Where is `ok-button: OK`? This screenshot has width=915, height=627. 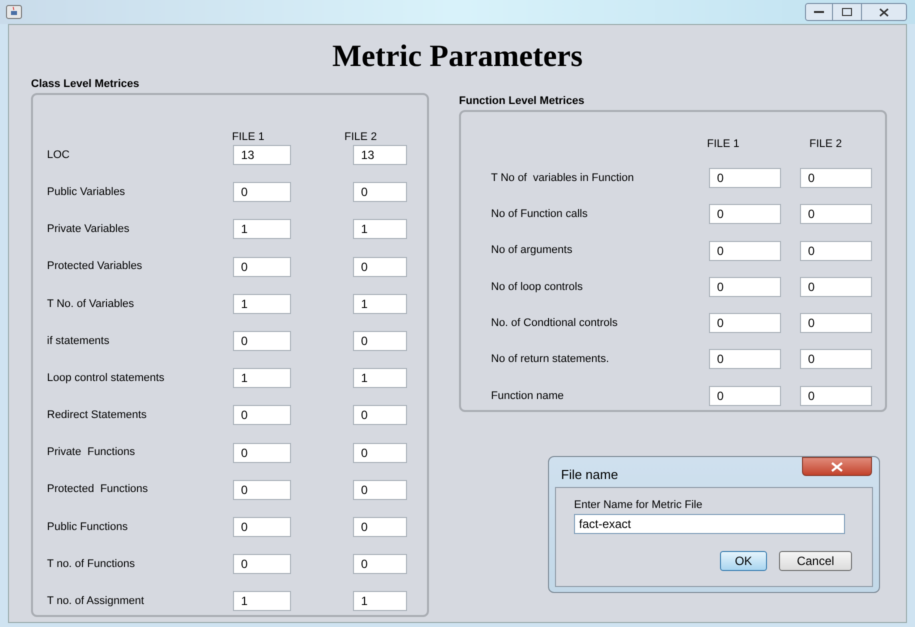
ok-button: OK is located at coordinates (743, 561).